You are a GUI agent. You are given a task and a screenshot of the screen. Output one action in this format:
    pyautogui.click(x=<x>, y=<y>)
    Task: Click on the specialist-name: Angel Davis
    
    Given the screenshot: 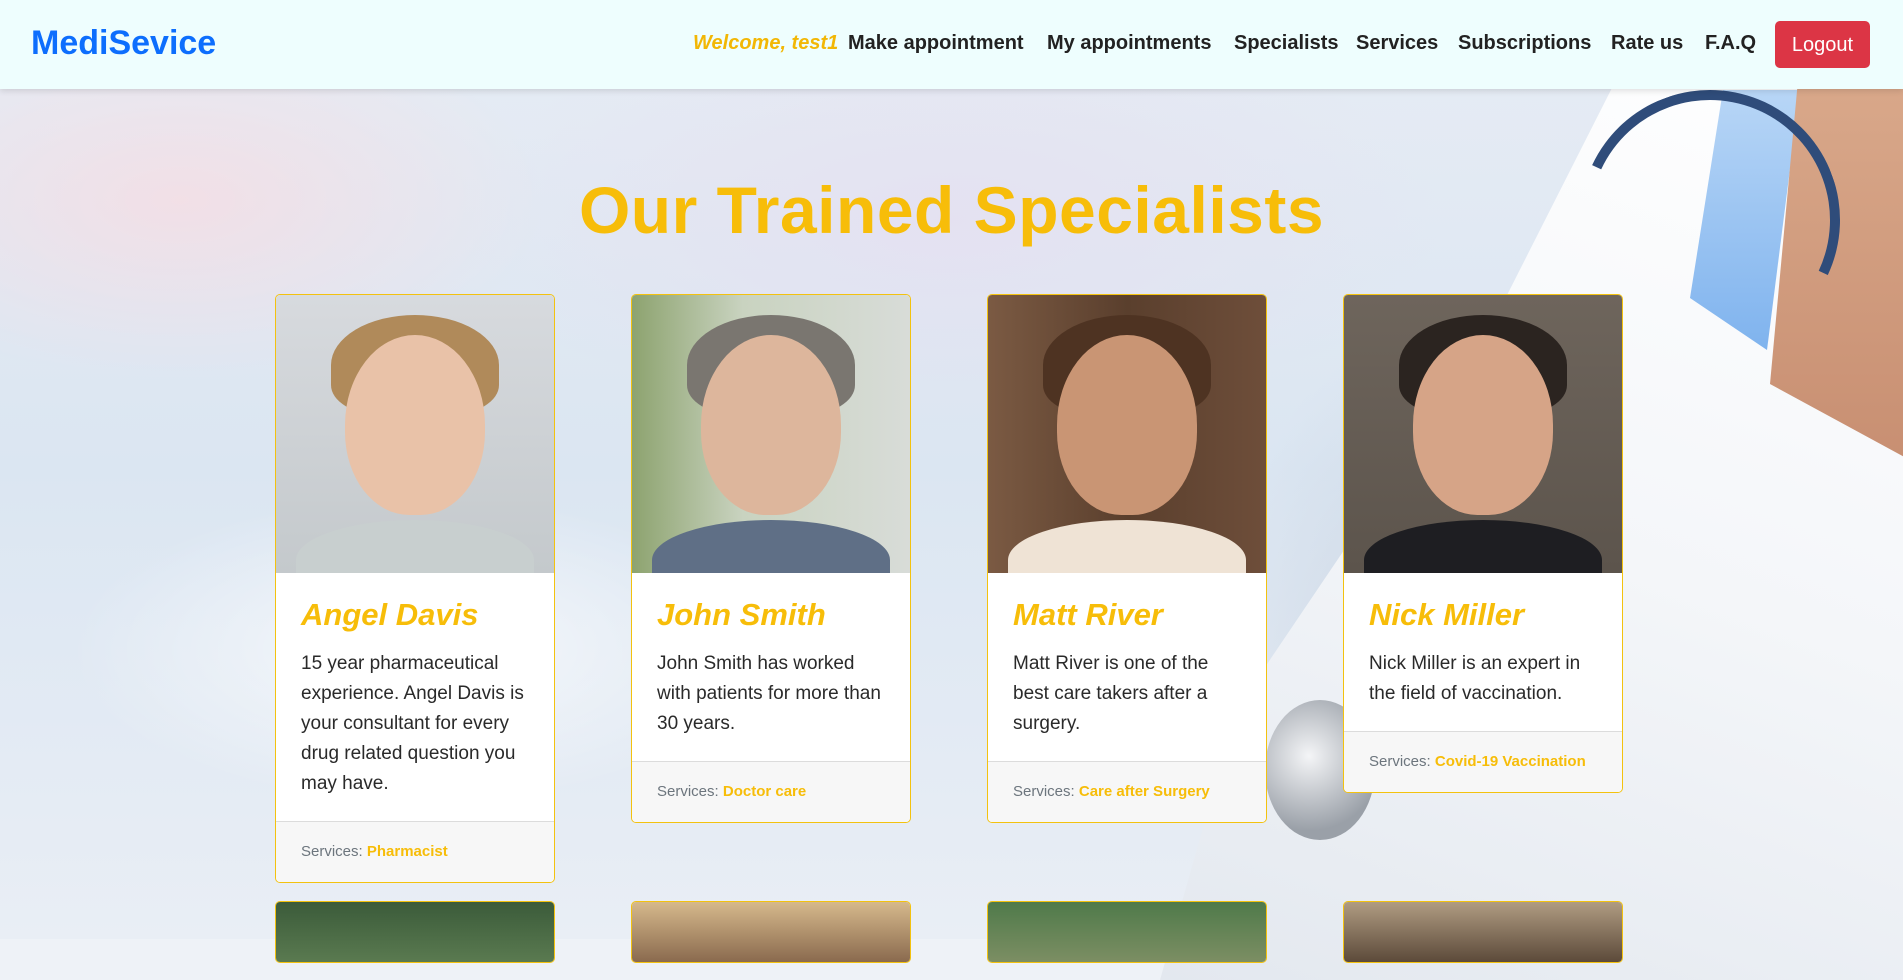 What is the action you would take?
    pyautogui.click(x=390, y=614)
    